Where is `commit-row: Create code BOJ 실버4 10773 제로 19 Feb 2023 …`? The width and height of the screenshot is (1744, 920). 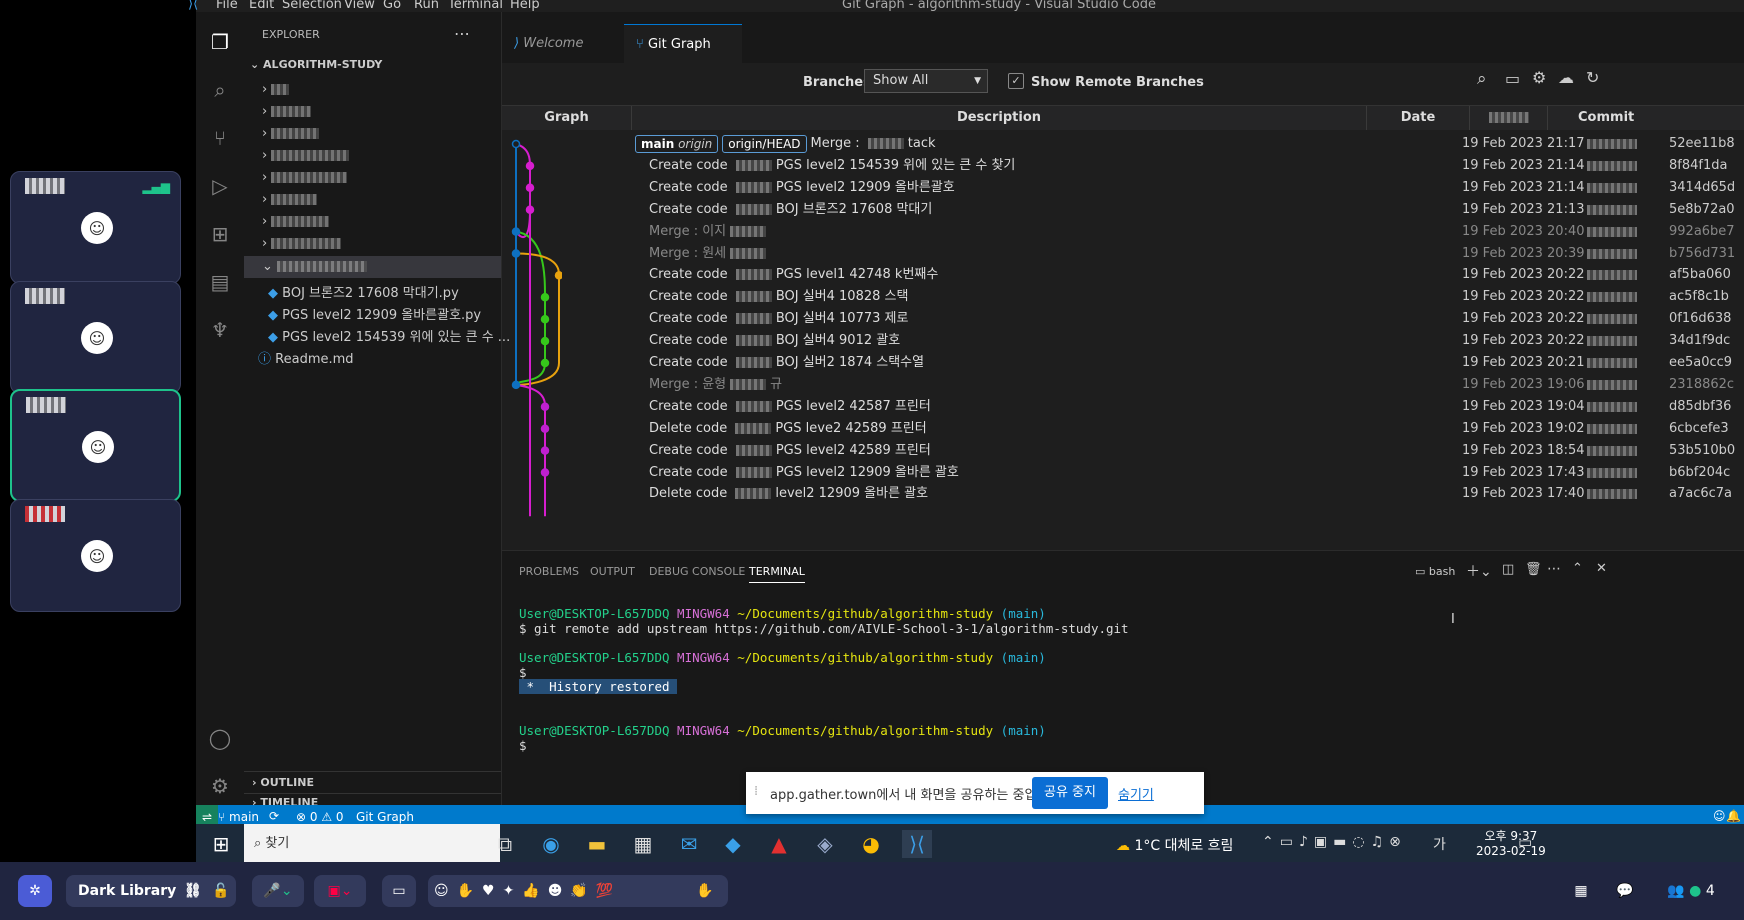 commit-row: Create code BOJ 실버4 10773 제로 19 Feb 2023 … is located at coordinates (1123, 319).